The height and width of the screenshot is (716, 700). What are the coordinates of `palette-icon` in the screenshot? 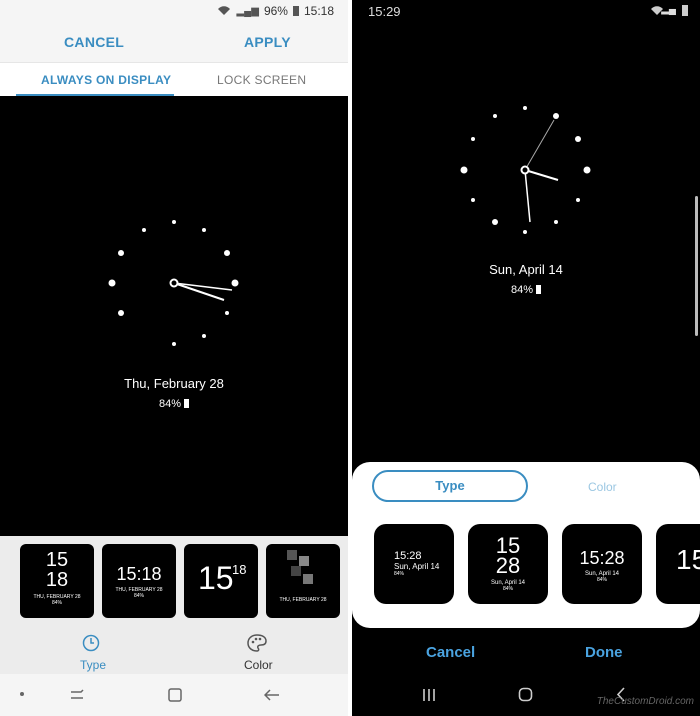 It's located at (257, 643).